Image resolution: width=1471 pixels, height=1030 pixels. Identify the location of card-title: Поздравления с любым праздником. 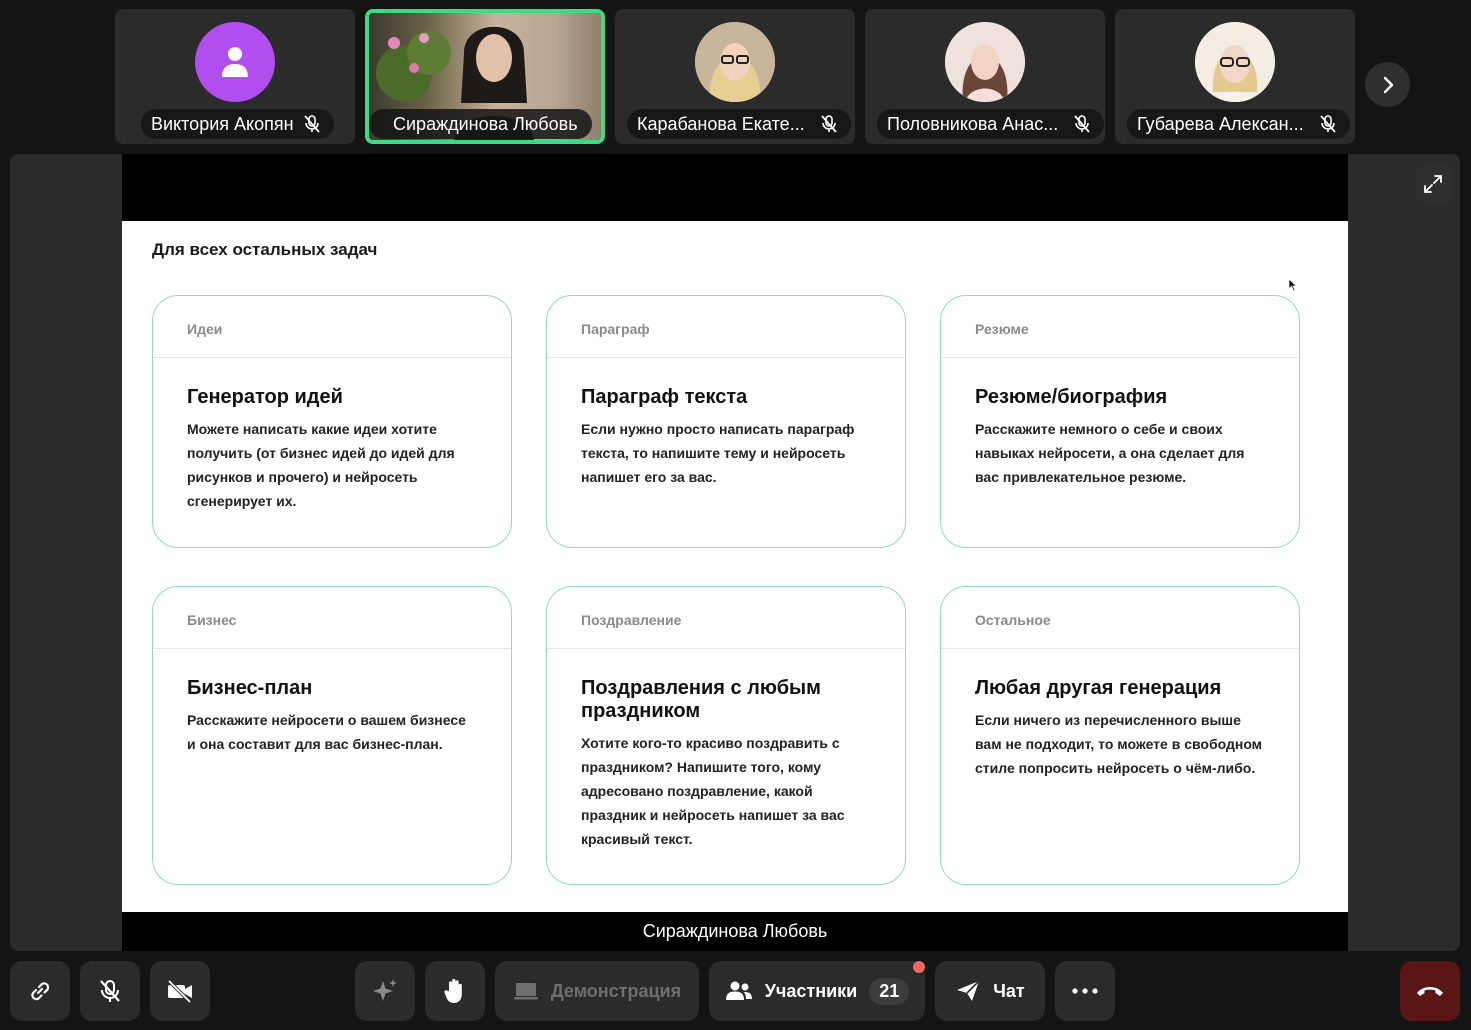
(701, 699).